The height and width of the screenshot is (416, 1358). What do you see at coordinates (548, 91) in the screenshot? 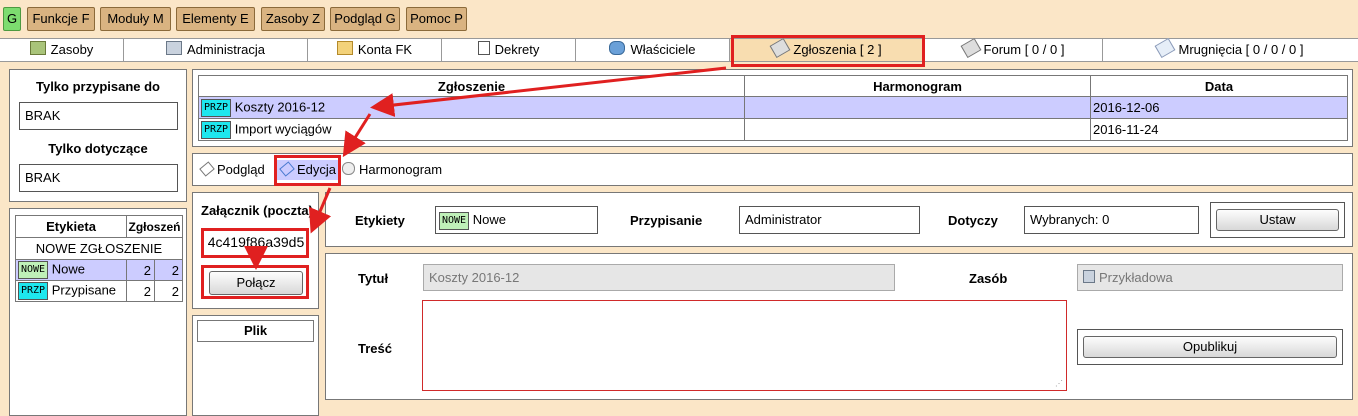
I see `arrow-tab-to-row` at bounding box center [548, 91].